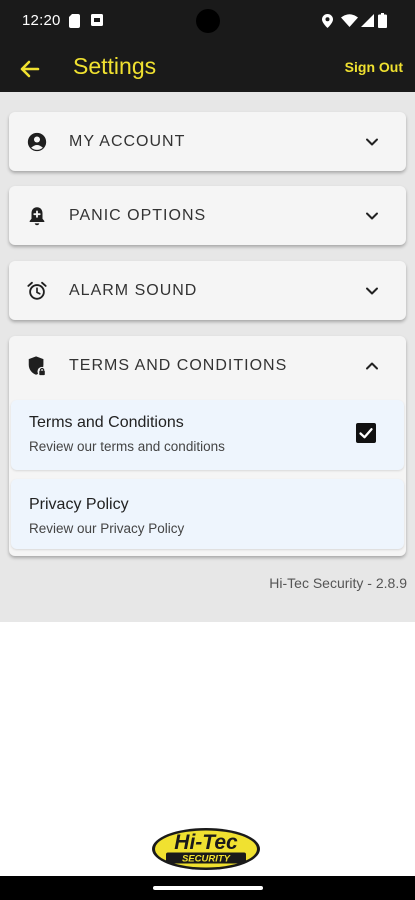  I want to click on status-bar: 12:20, so click(207, 22).